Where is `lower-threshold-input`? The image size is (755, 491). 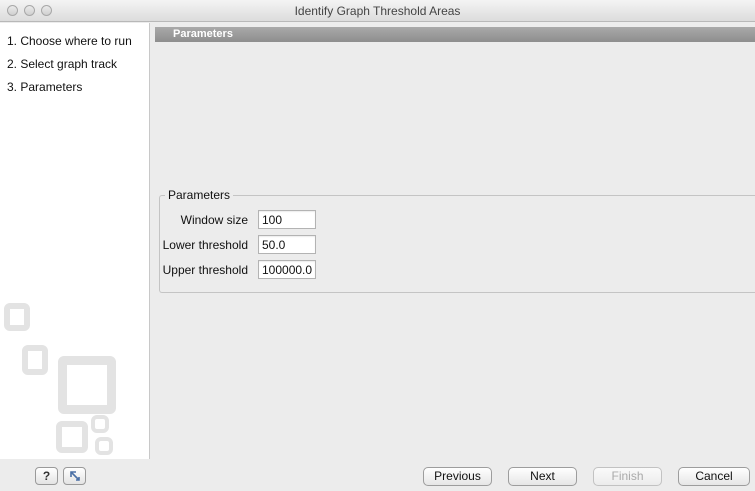
lower-threshold-input is located at coordinates (287, 244).